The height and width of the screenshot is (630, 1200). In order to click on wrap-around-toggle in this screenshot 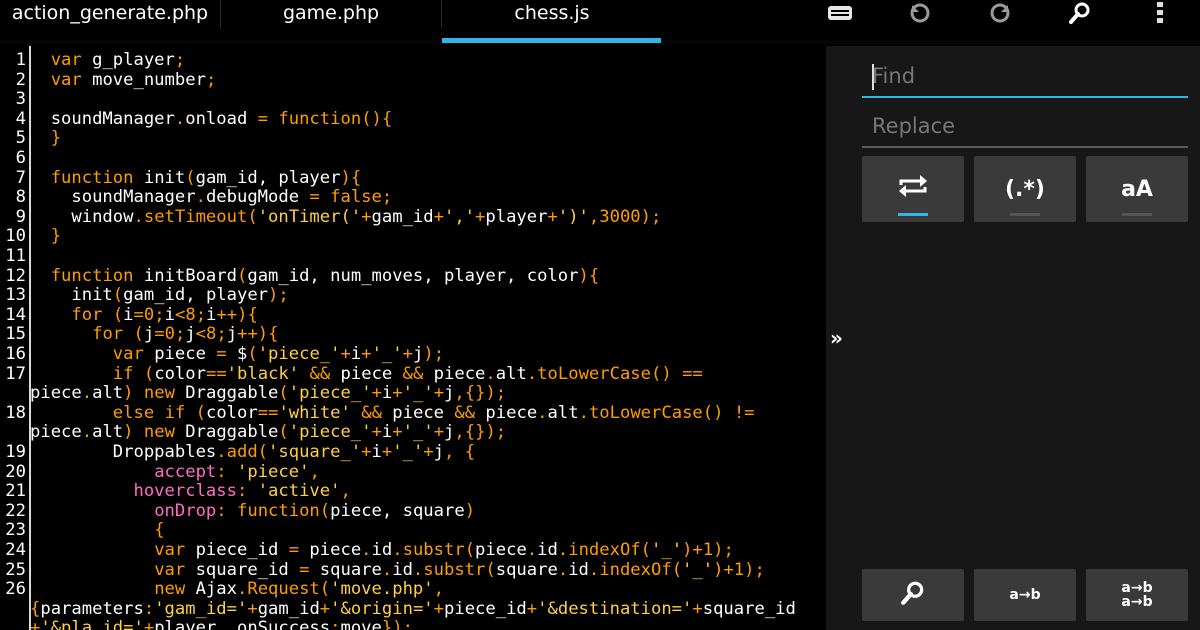, I will do `click(913, 189)`.